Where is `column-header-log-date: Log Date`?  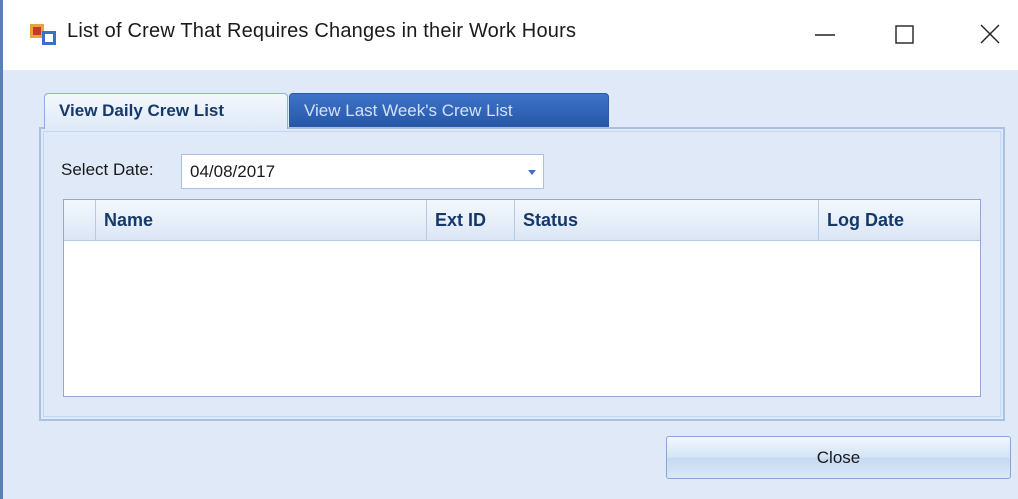
column-header-log-date: Log Date is located at coordinates (899, 220).